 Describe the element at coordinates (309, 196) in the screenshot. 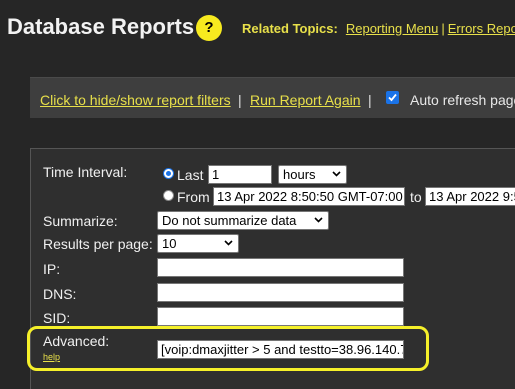

I see `from-date-input: 13 Apr 2022 8:50:50 GMT-07:00` at that location.